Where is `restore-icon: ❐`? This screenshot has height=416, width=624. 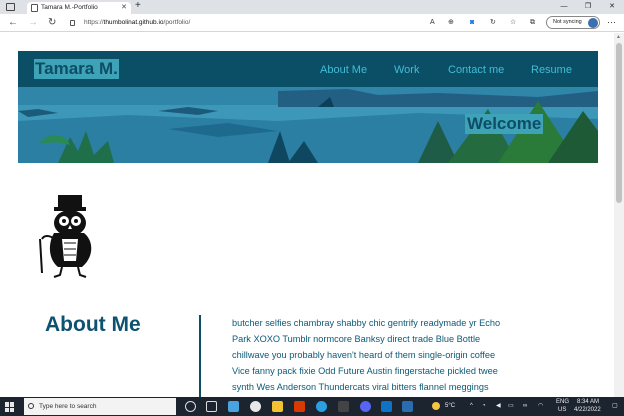 restore-icon: ❐ is located at coordinates (588, 7).